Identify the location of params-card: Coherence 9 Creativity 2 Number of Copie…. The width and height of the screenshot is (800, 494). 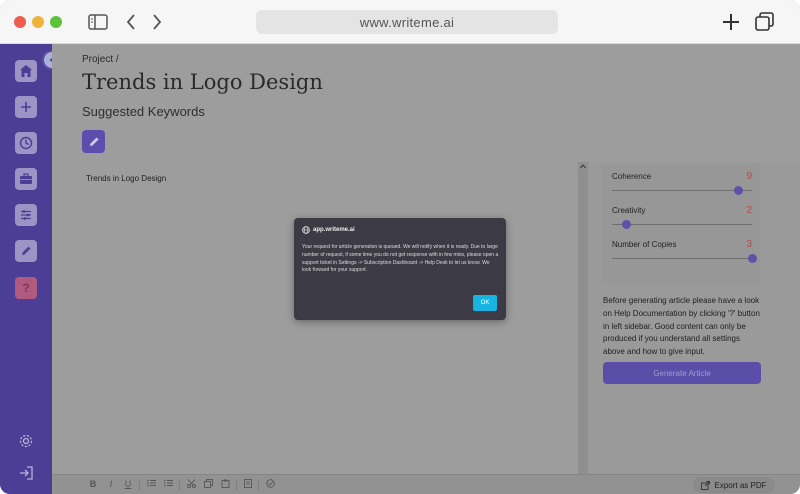
(681, 224).